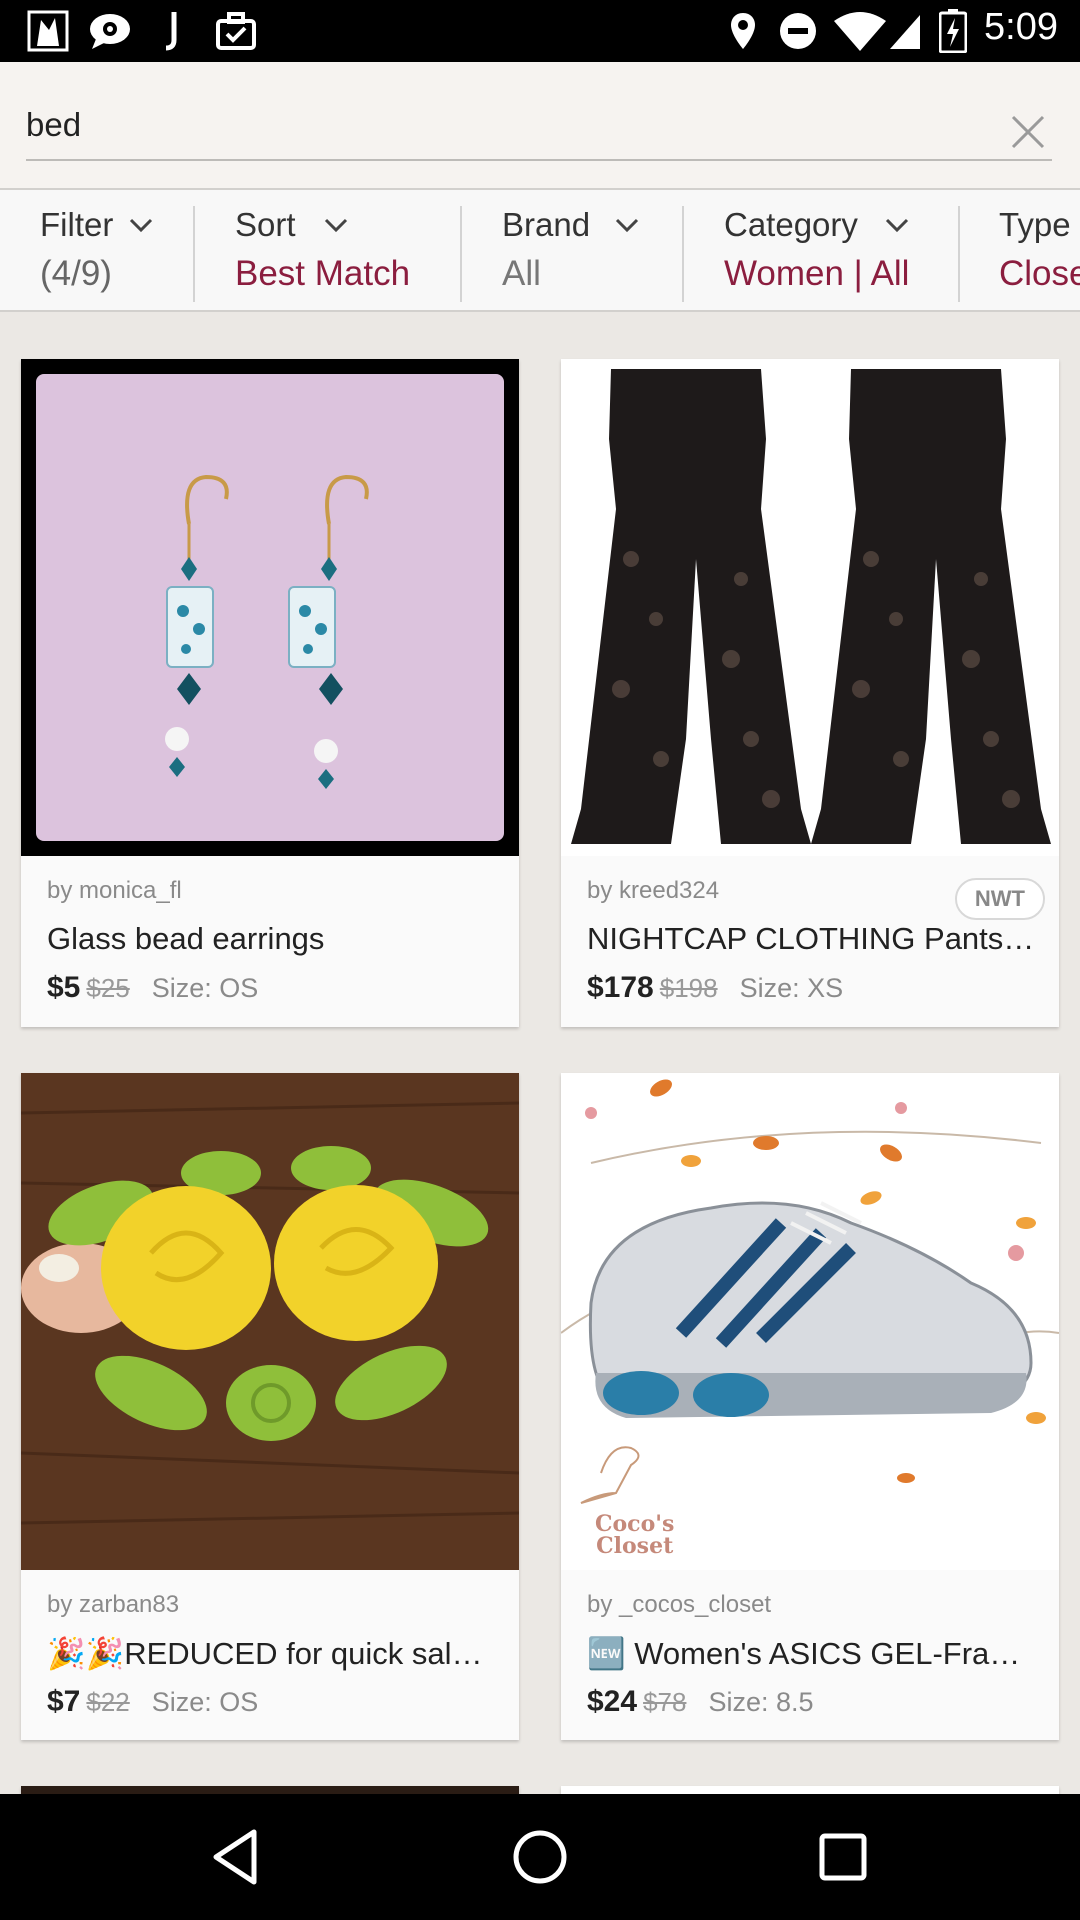 This screenshot has width=1080, height=1920. Describe the element at coordinates (114, 891) in the screenshot. I see `seller-name: by monica_fl` at that location.